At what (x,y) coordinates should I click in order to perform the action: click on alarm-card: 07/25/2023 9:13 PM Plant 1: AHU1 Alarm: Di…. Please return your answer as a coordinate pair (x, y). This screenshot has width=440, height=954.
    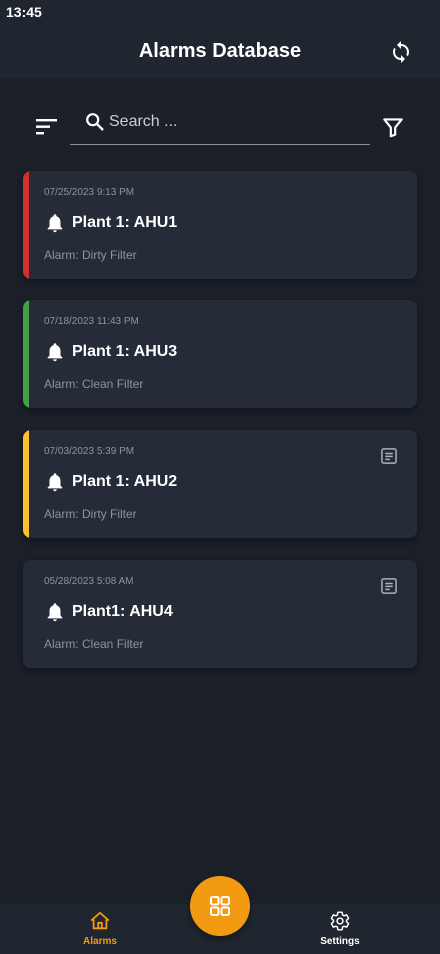
    Looking at the image, I should click on (220, 225).